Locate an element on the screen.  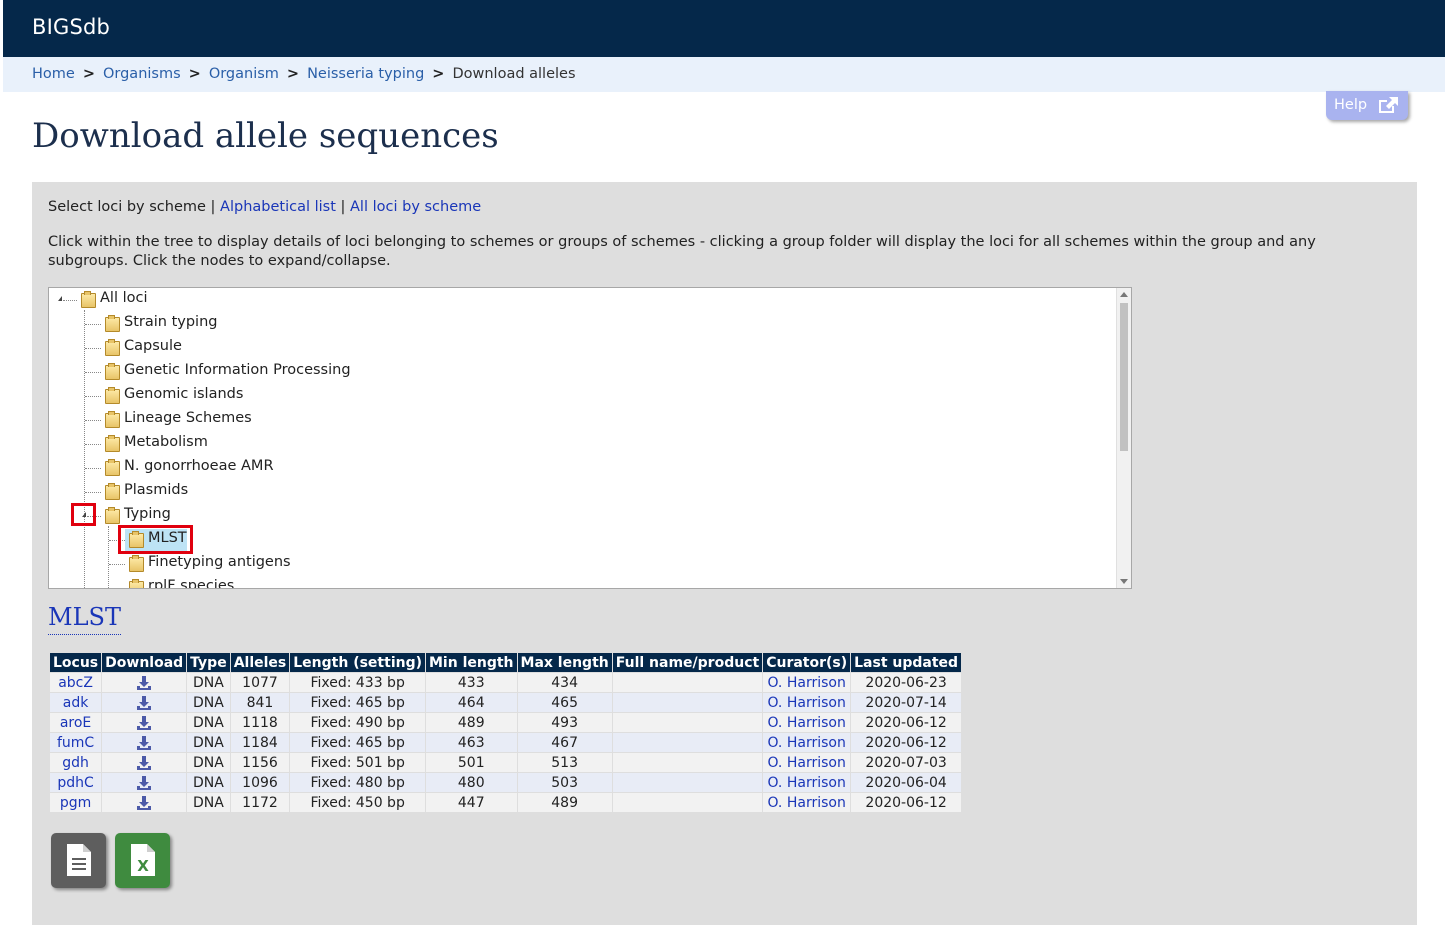
tree-node-label: Strain typing is located at coordinates (171, 322).